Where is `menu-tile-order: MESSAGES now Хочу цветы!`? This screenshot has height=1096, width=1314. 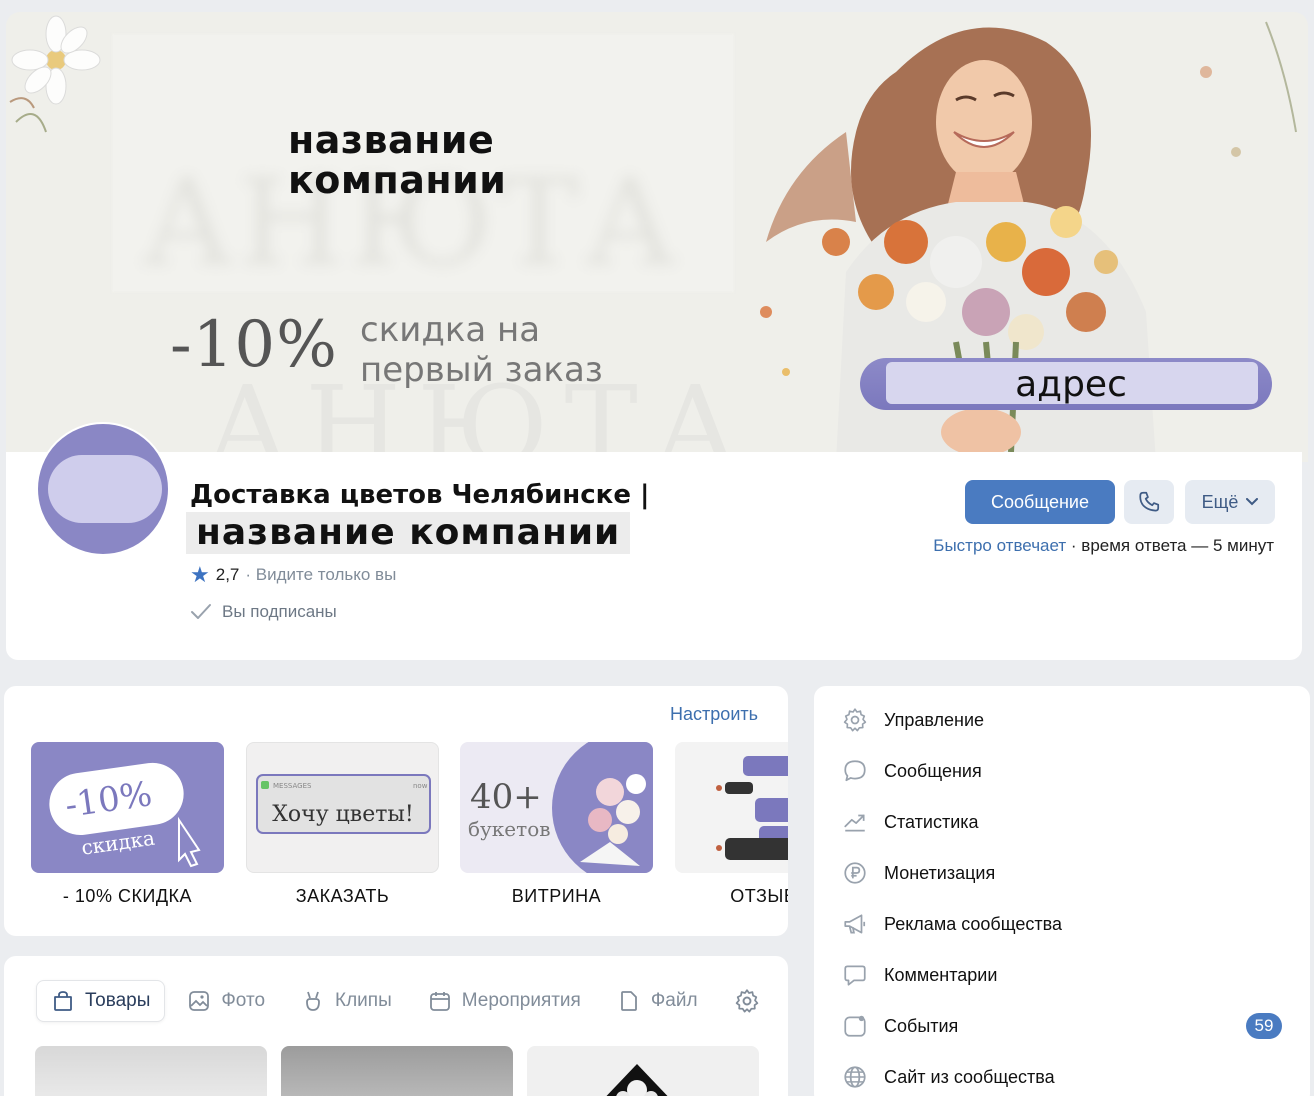 menu-tile-order: MESSAGES now Хочу цветы! is located at coordinates (342, 807).